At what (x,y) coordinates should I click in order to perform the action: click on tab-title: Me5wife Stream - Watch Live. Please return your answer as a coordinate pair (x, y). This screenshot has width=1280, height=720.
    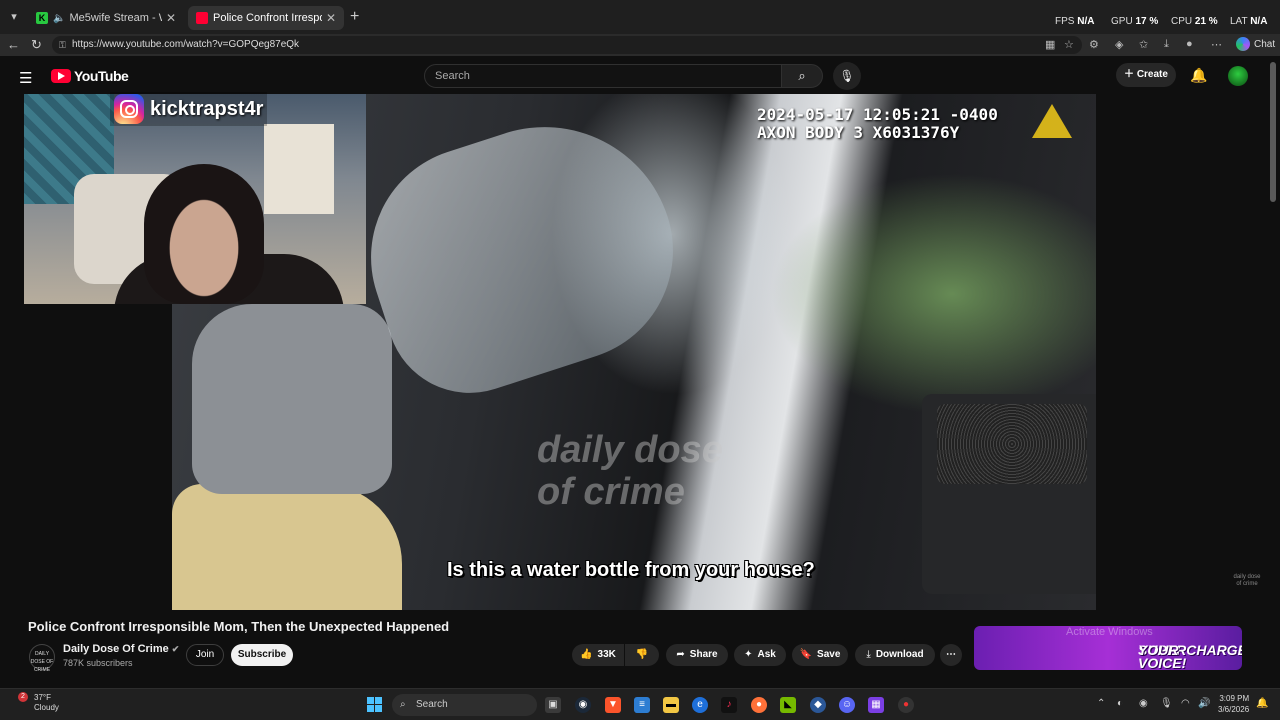
    Looking at the image, I should click on (115, 18).